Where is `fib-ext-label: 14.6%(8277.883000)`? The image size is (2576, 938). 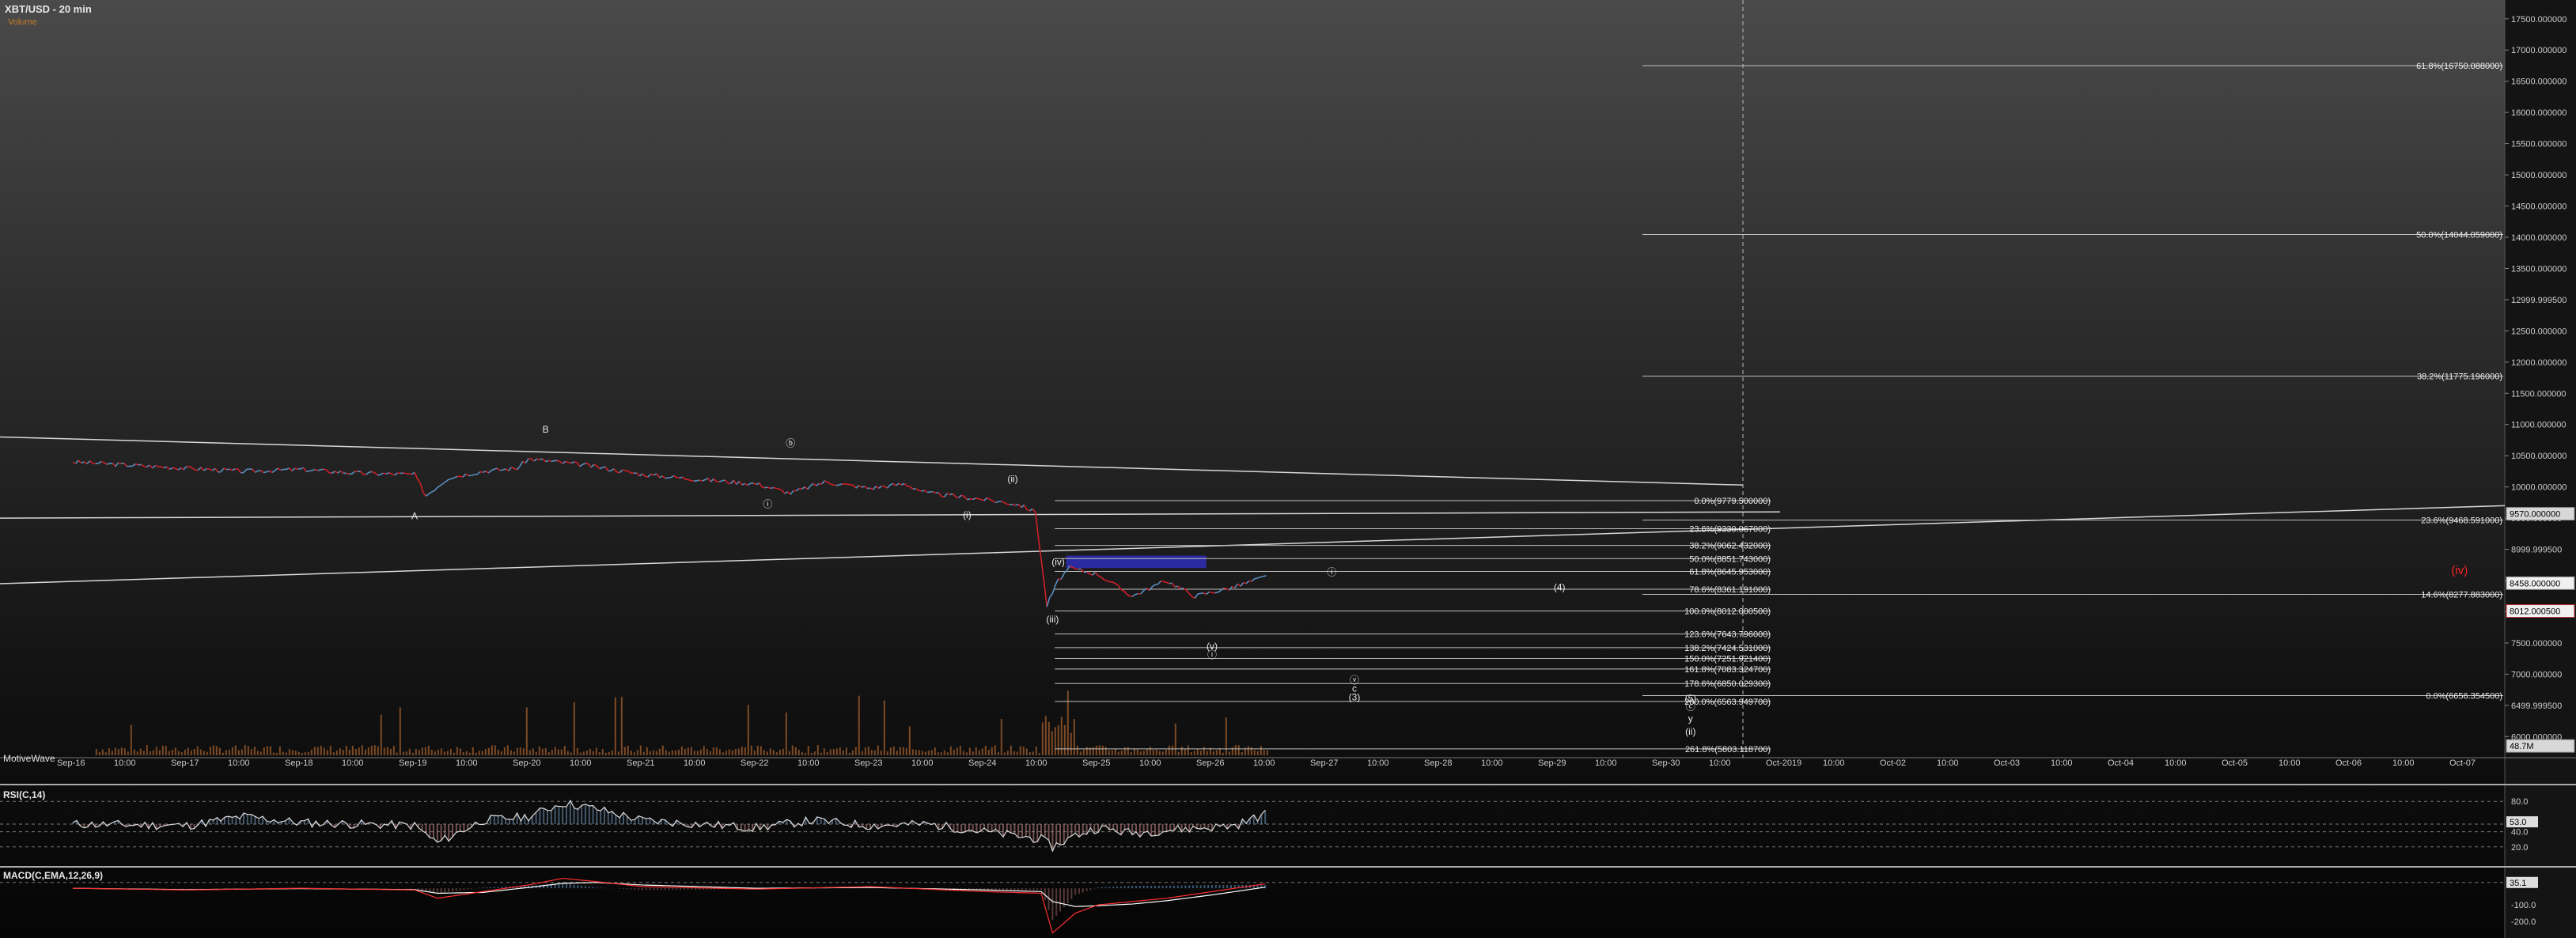 fib-ext-label: 14.6%(8277.883000) is located at coordinates (2461, 595).